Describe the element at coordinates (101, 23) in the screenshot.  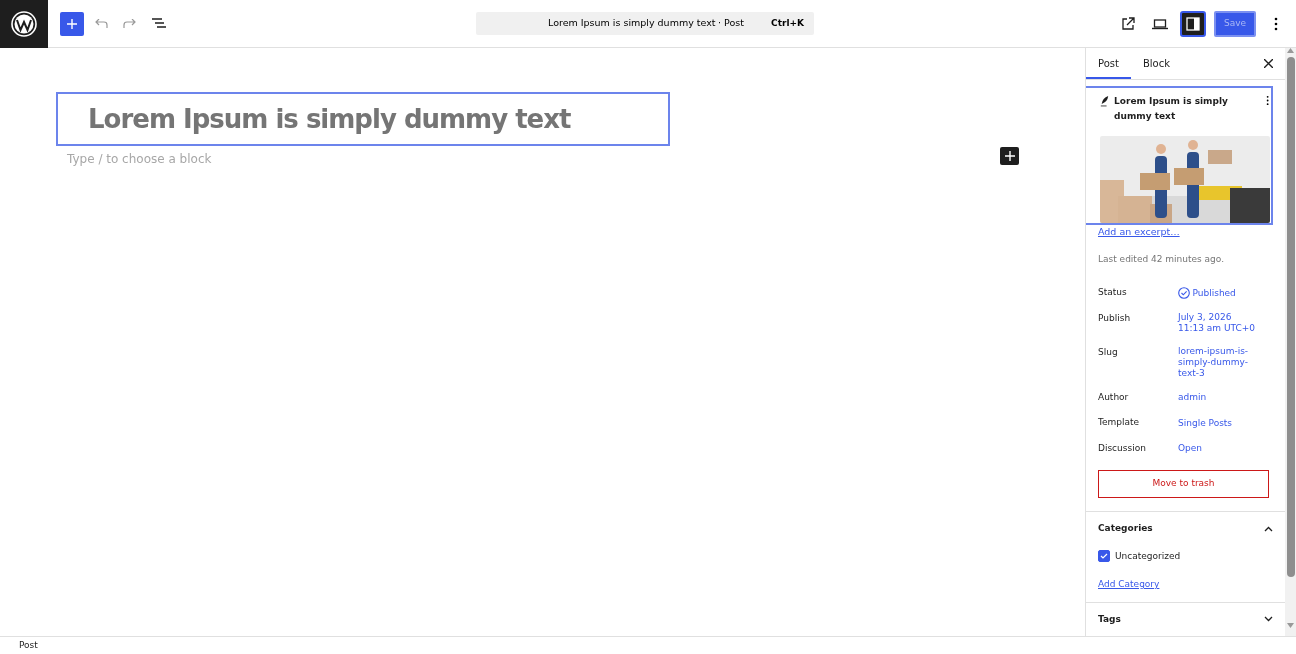
I see `undo-icon` at that location.